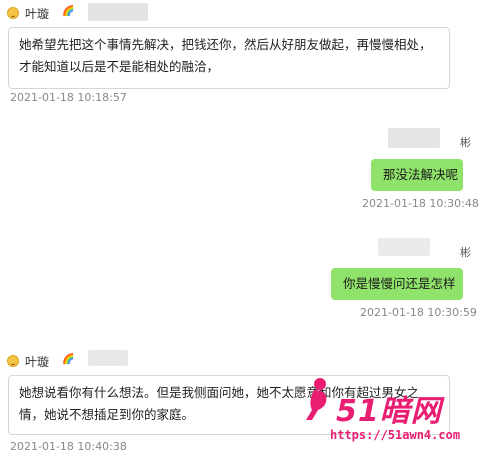  What do you see at coordinates (317, 399) in the screenshot?
I see `watermark-figure-icon` at bounding box center [317, 399].